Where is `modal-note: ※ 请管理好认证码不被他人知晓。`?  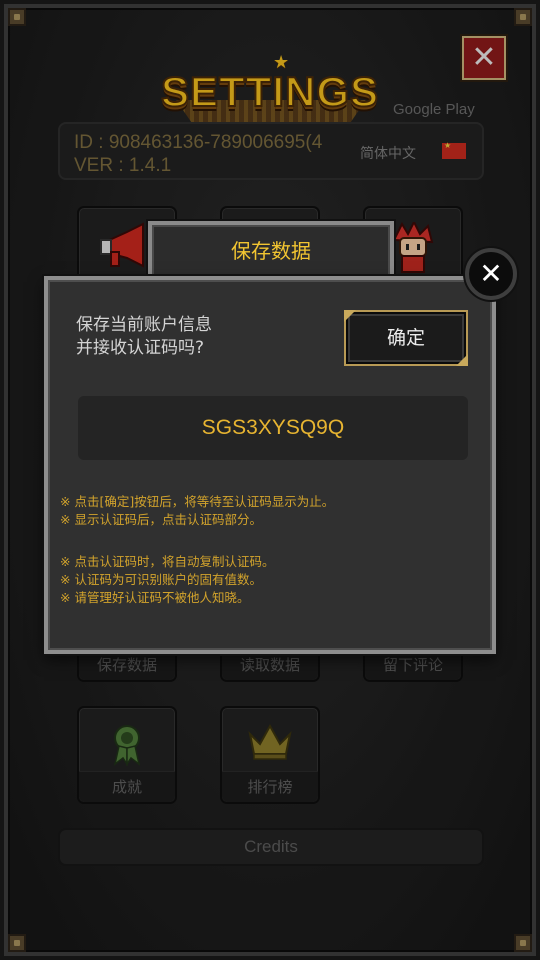
modal-note: ※ 请管理好认证码不被他人知晓。 is located at coordinates (155, 597).